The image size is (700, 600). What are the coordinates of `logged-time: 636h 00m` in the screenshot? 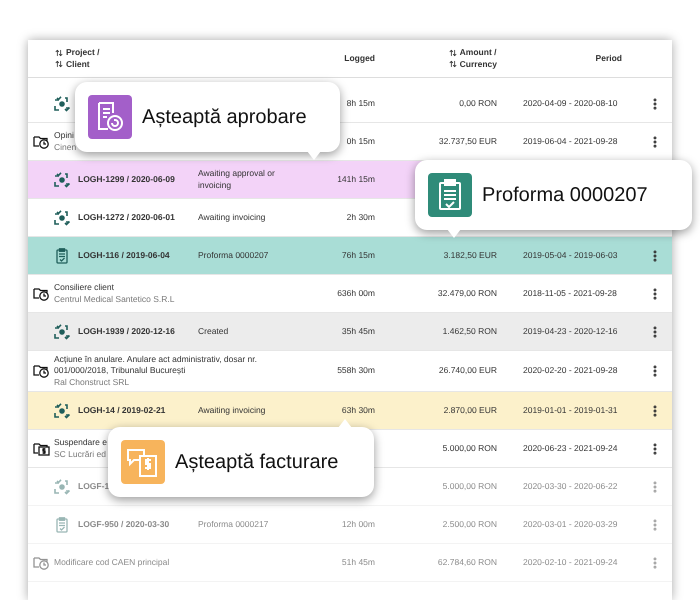 It's located at (356, 294).